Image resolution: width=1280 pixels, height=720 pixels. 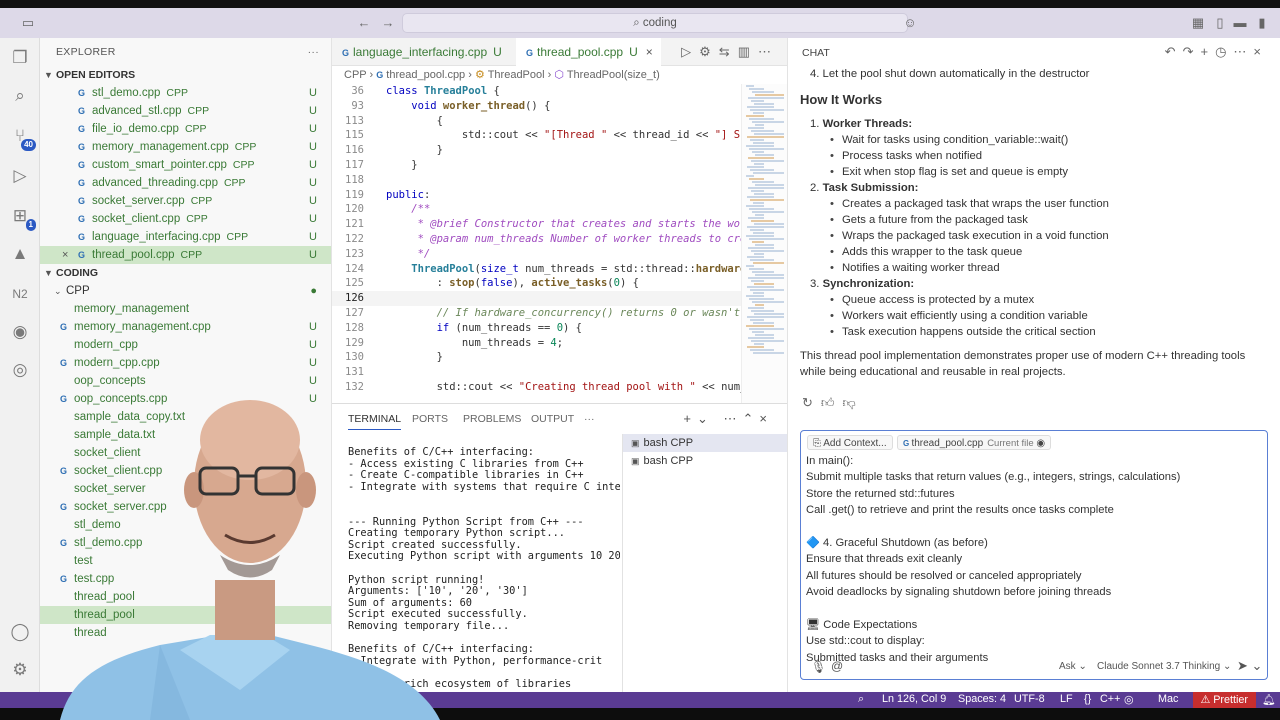 What do you see at coordinates (1073, 666) in the screenshot?
I see `mode-picker: Ask ⌄` at bounding box center [1073, 666].